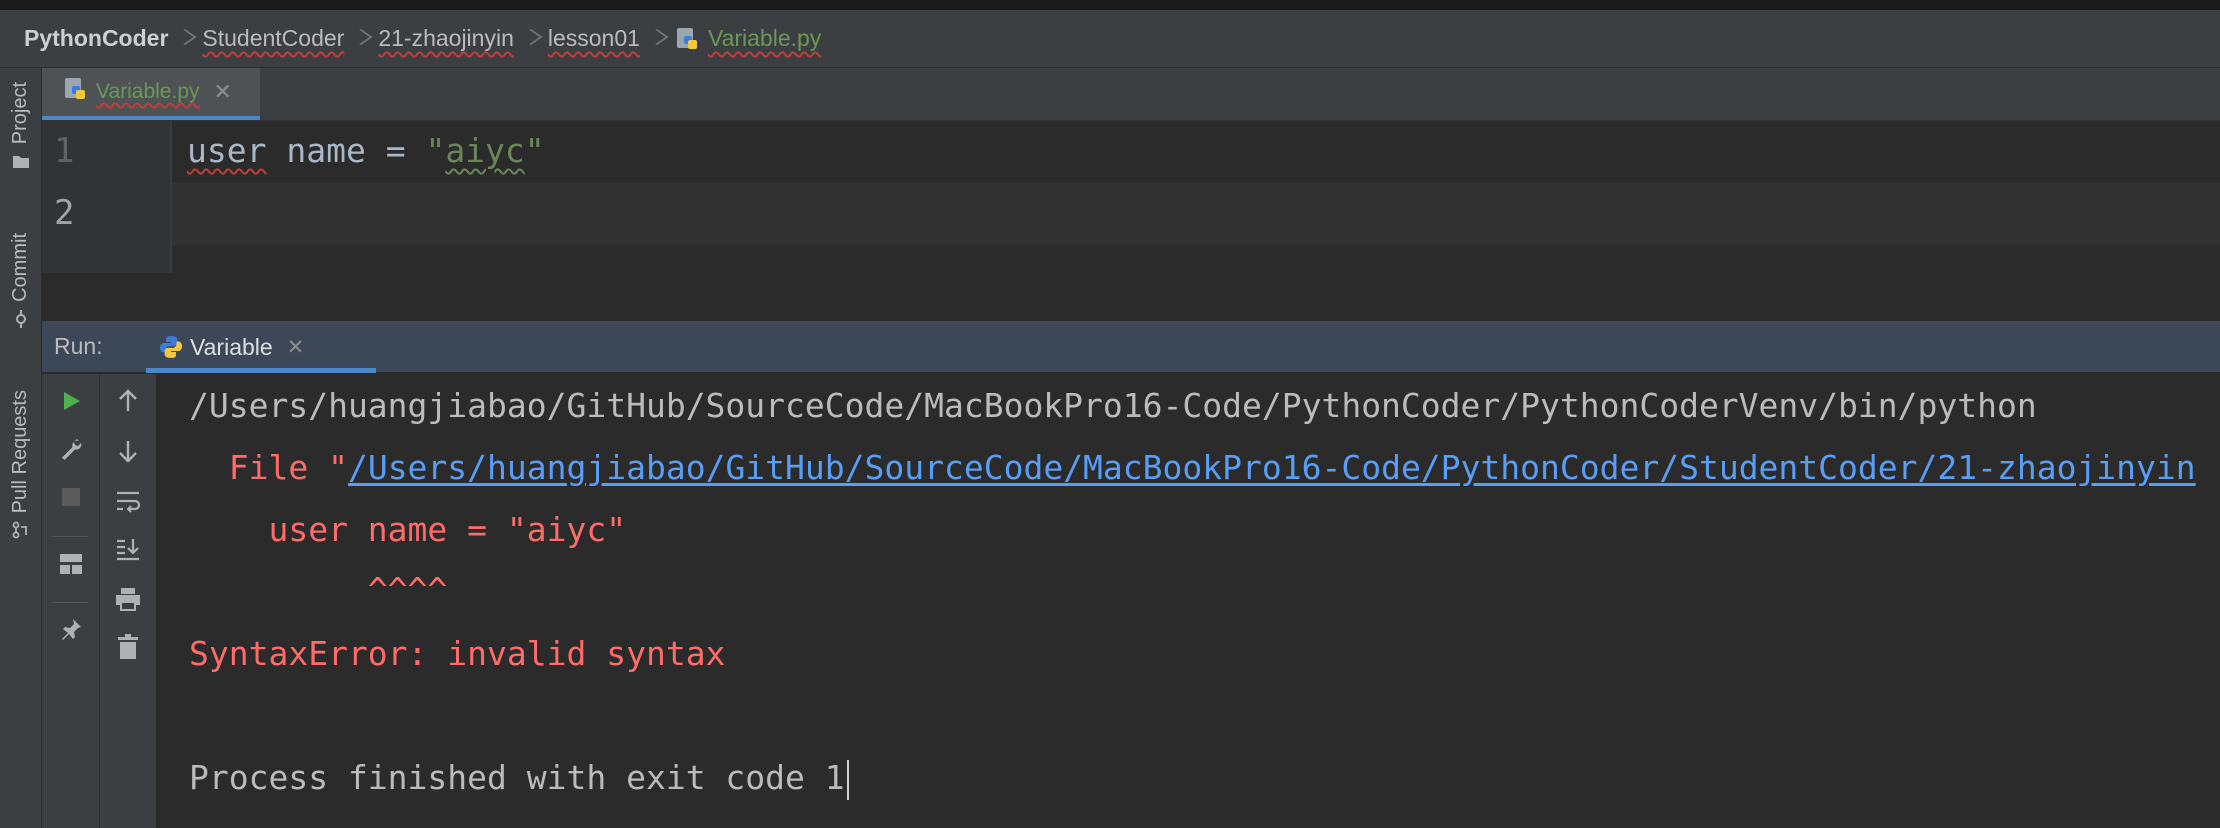  I want to click on text-caret, so click(847, 779).